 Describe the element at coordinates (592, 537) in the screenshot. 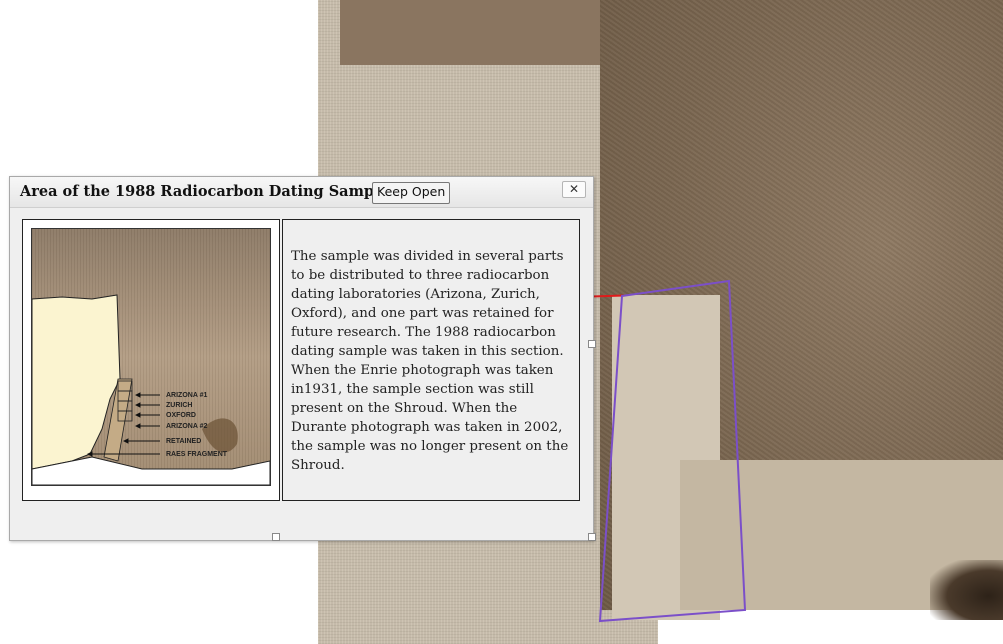

I see `resize-handle-corner` at that location.